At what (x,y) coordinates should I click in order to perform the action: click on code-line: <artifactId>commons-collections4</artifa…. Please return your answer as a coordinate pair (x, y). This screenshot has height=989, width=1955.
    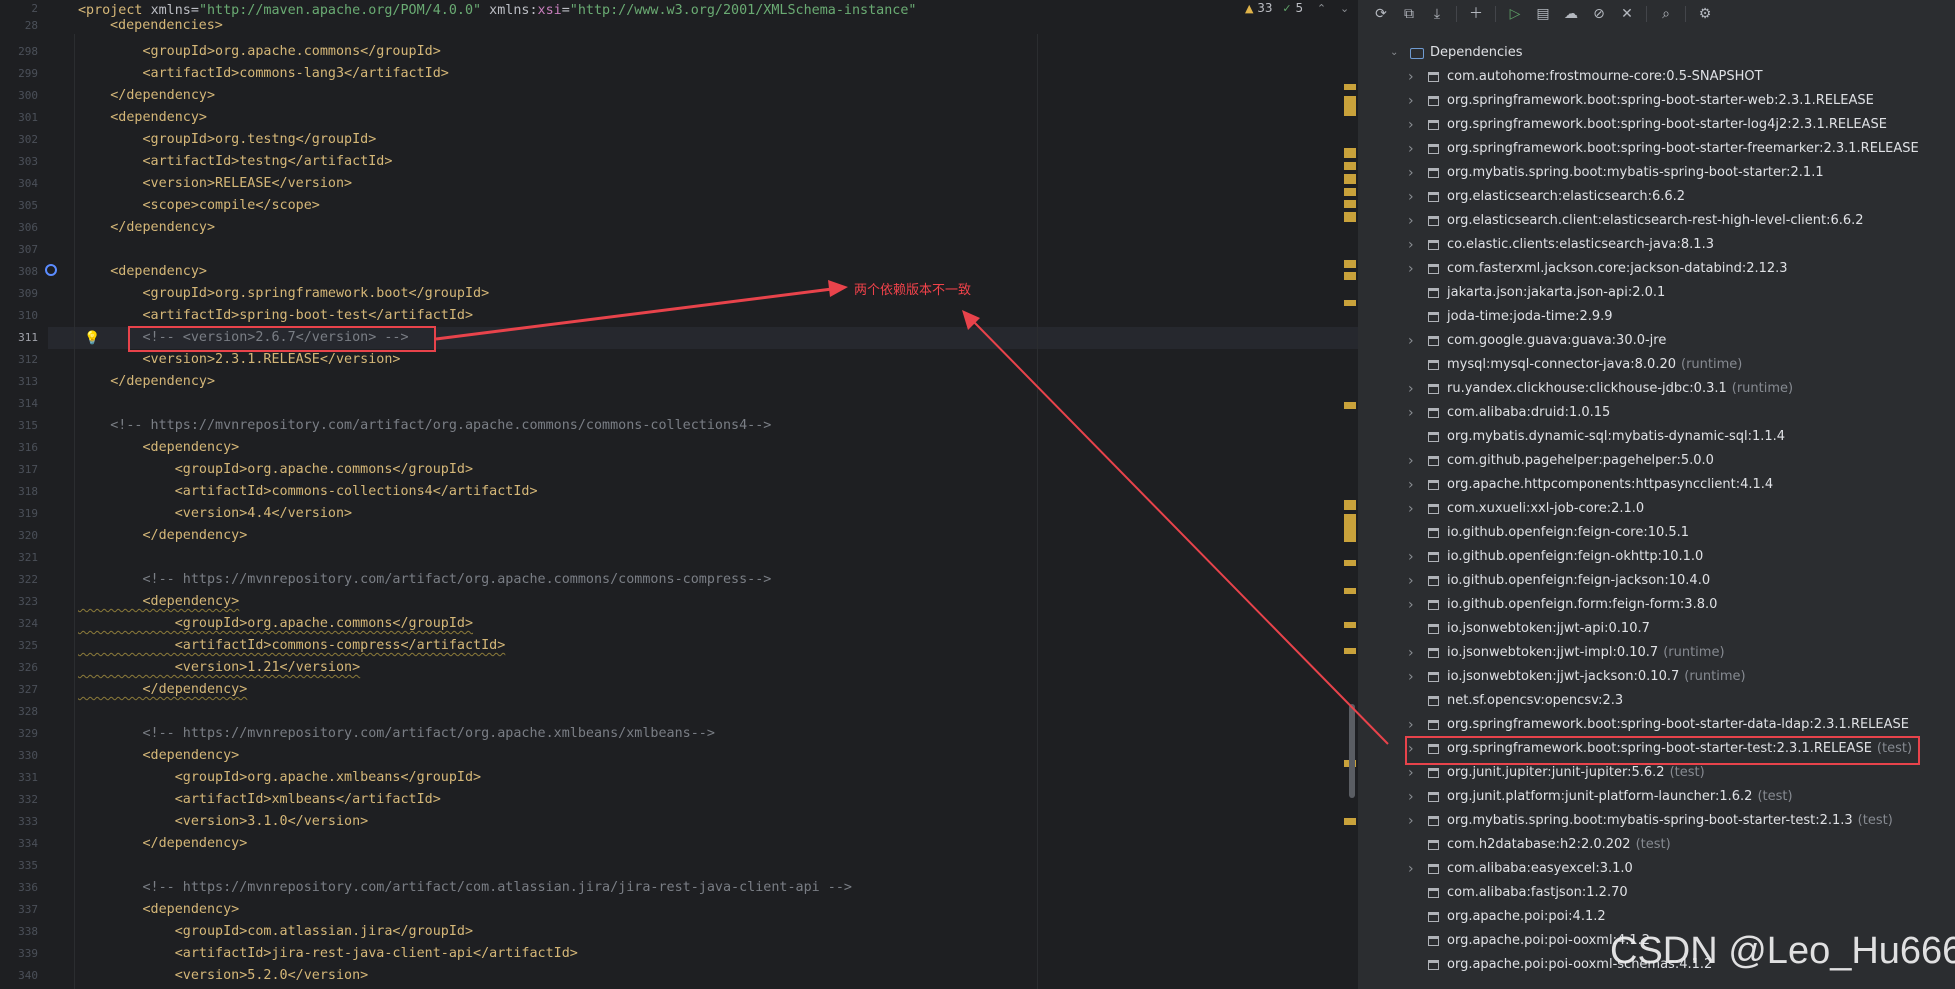
    Looking at the image, I should click on (308, 492).